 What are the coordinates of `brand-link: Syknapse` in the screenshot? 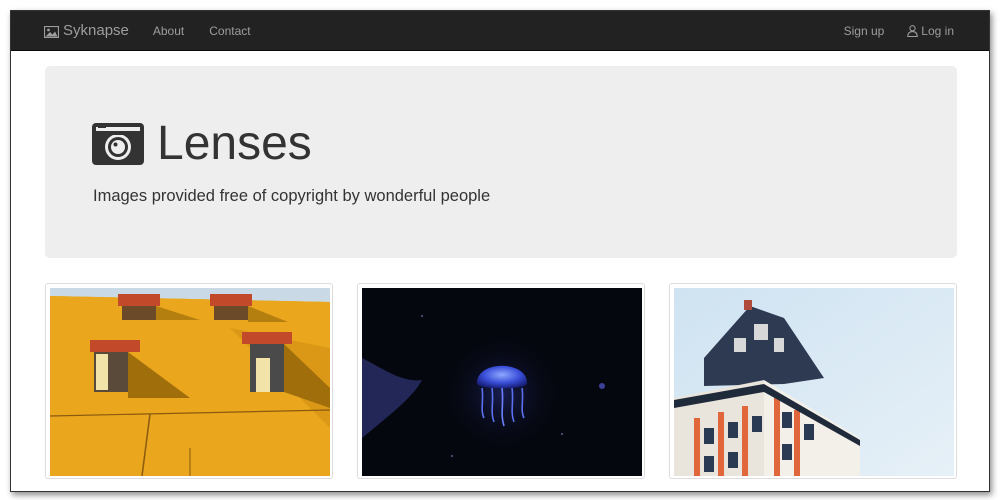 It's located at (86, 30).